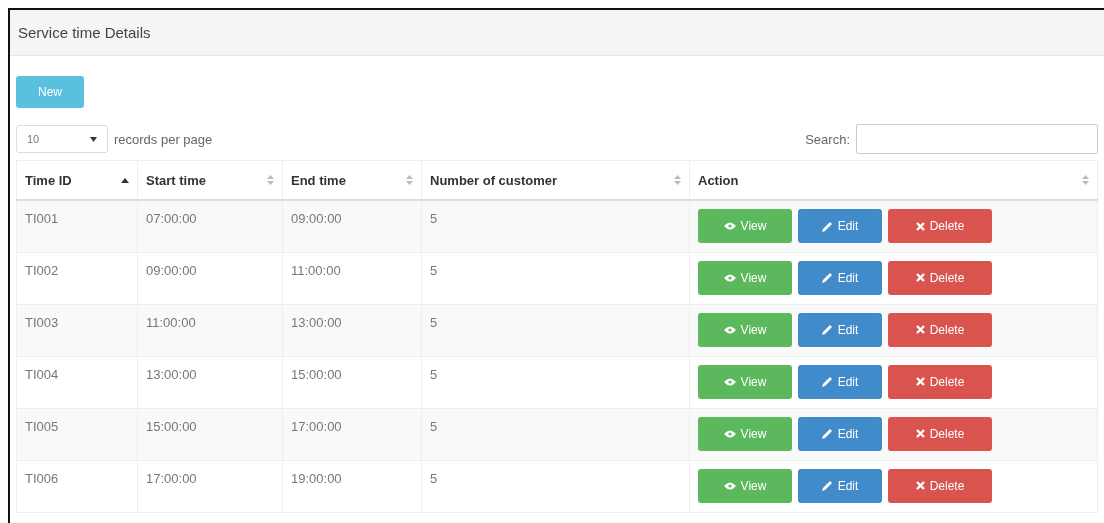 The image size is (1104, 523). I want to click on table-cell: TI001, so click(77, 226).